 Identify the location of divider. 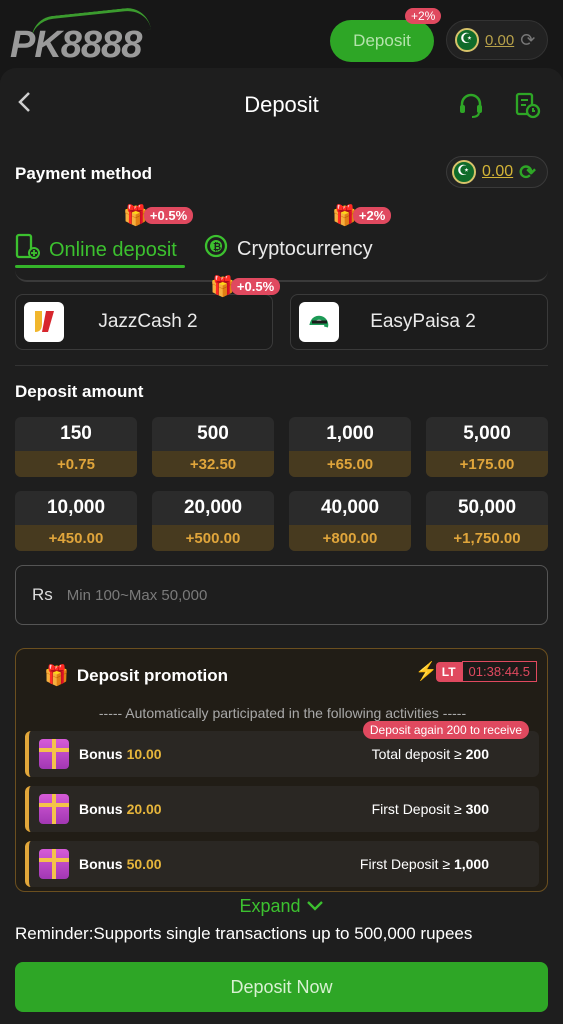
(281, 365).